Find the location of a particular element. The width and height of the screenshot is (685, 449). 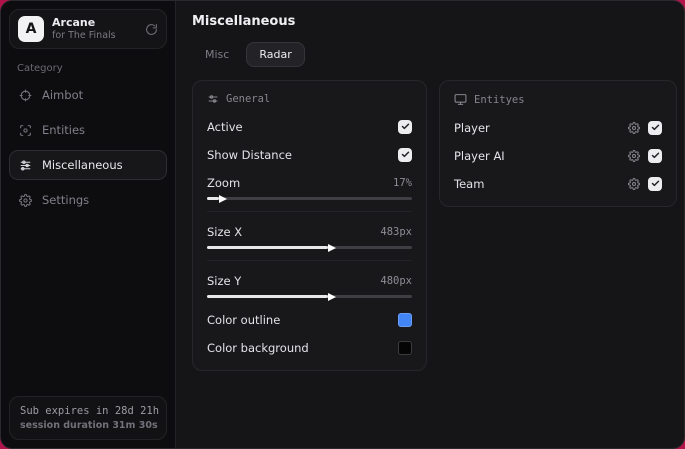

app-meta: Arcane for The Finals is located at coordinates (84, 29).